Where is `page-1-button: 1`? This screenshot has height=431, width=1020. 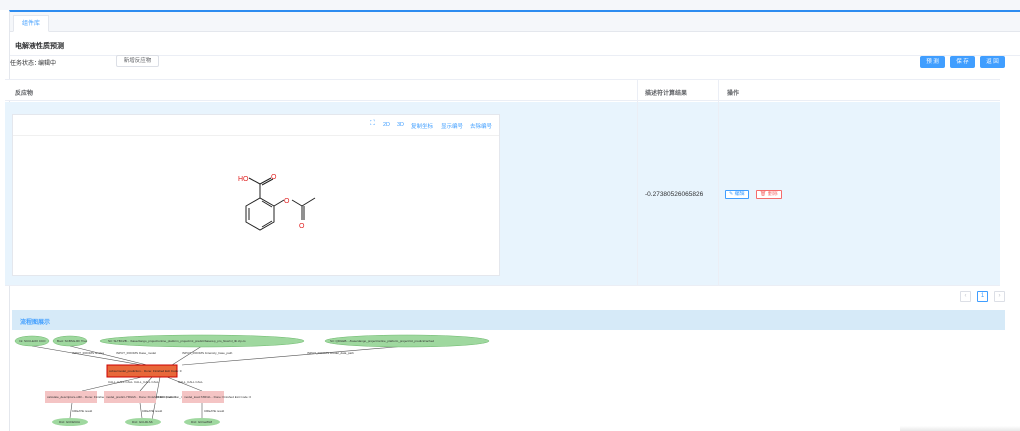
page-1-button: 1 is located at coordinates (982, 296).